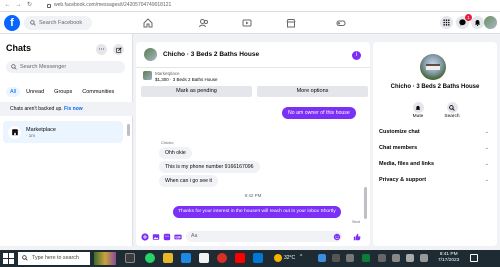 The height and width of the screenshot is (267, 500). What do you see at coordinates (36, 109) in the screenshot?
I see `backup-text: Chats aren't backed up.` at bounding box center [36, 109].